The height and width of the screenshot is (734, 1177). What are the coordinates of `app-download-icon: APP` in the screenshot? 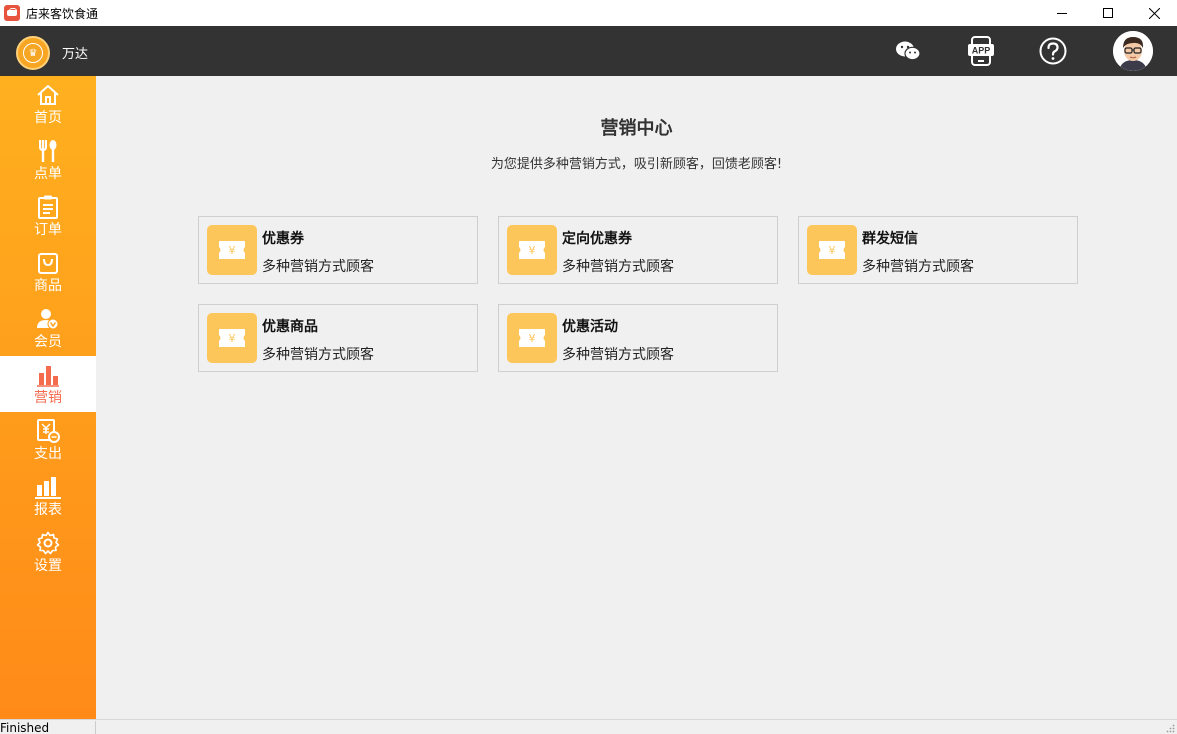 It's located at (981, 51).